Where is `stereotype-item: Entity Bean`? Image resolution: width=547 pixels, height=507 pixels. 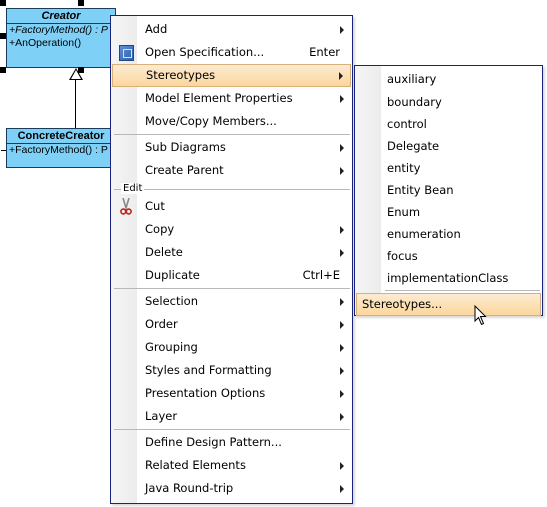 stereotype-item: Entity Bean is located at coordinates (448, 190).